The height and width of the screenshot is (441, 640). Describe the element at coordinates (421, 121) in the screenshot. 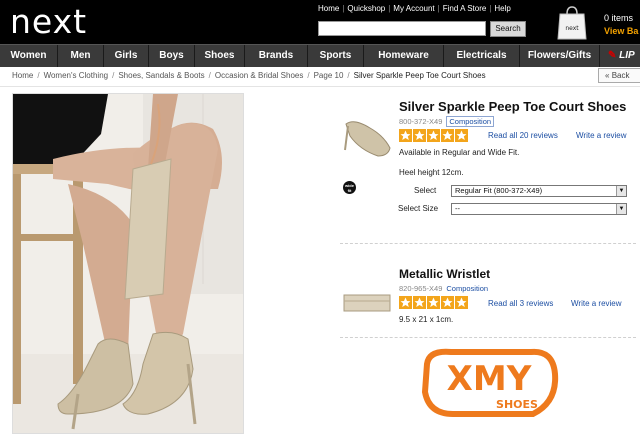

I see `product1-code: 800-372-X49` at that location.